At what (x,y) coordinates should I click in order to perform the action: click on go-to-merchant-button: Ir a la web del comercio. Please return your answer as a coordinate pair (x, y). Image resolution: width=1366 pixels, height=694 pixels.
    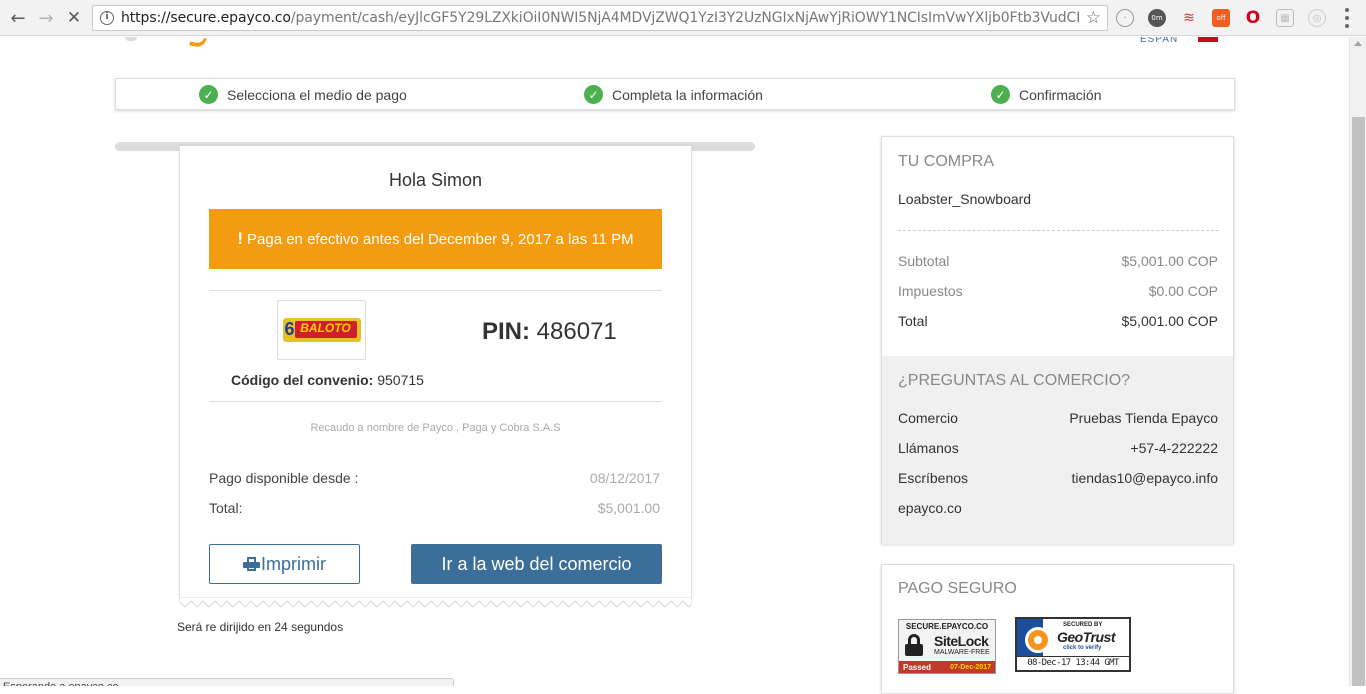
    Looking at the image, I should click on (536, 564).